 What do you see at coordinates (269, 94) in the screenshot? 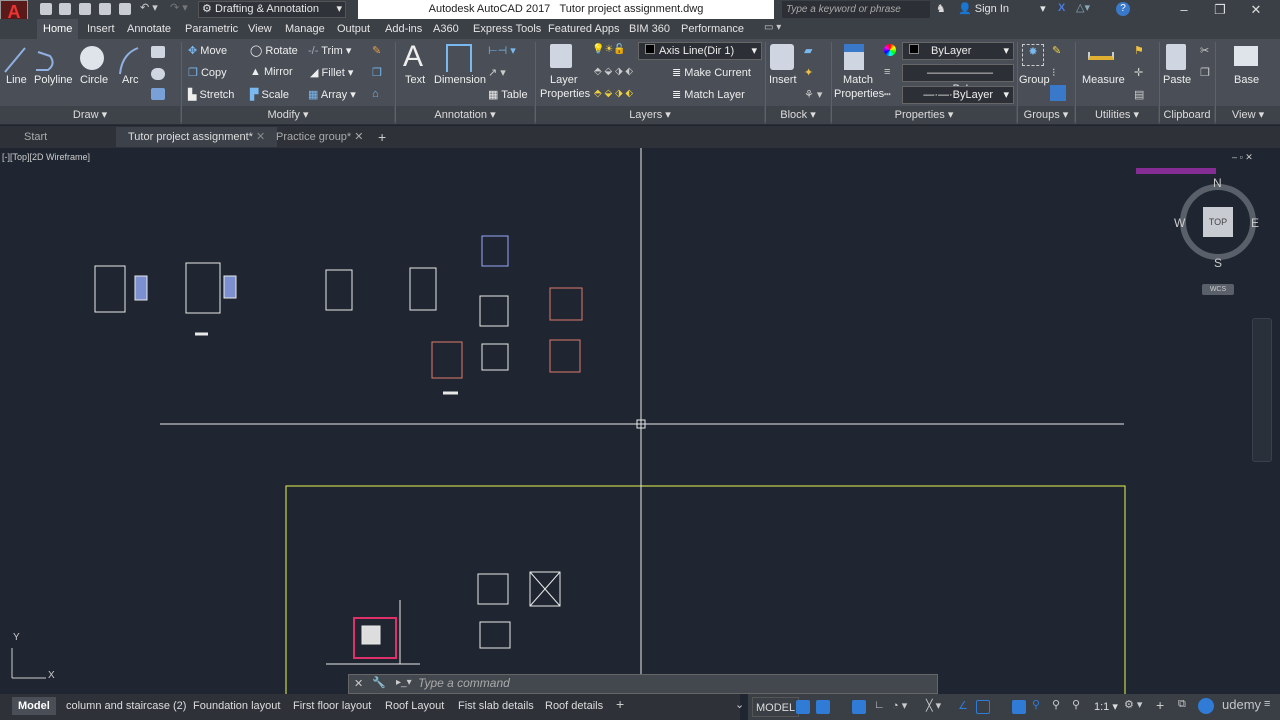
I see `scale-button: ▛ Scale` at bounding box center [269, 94].